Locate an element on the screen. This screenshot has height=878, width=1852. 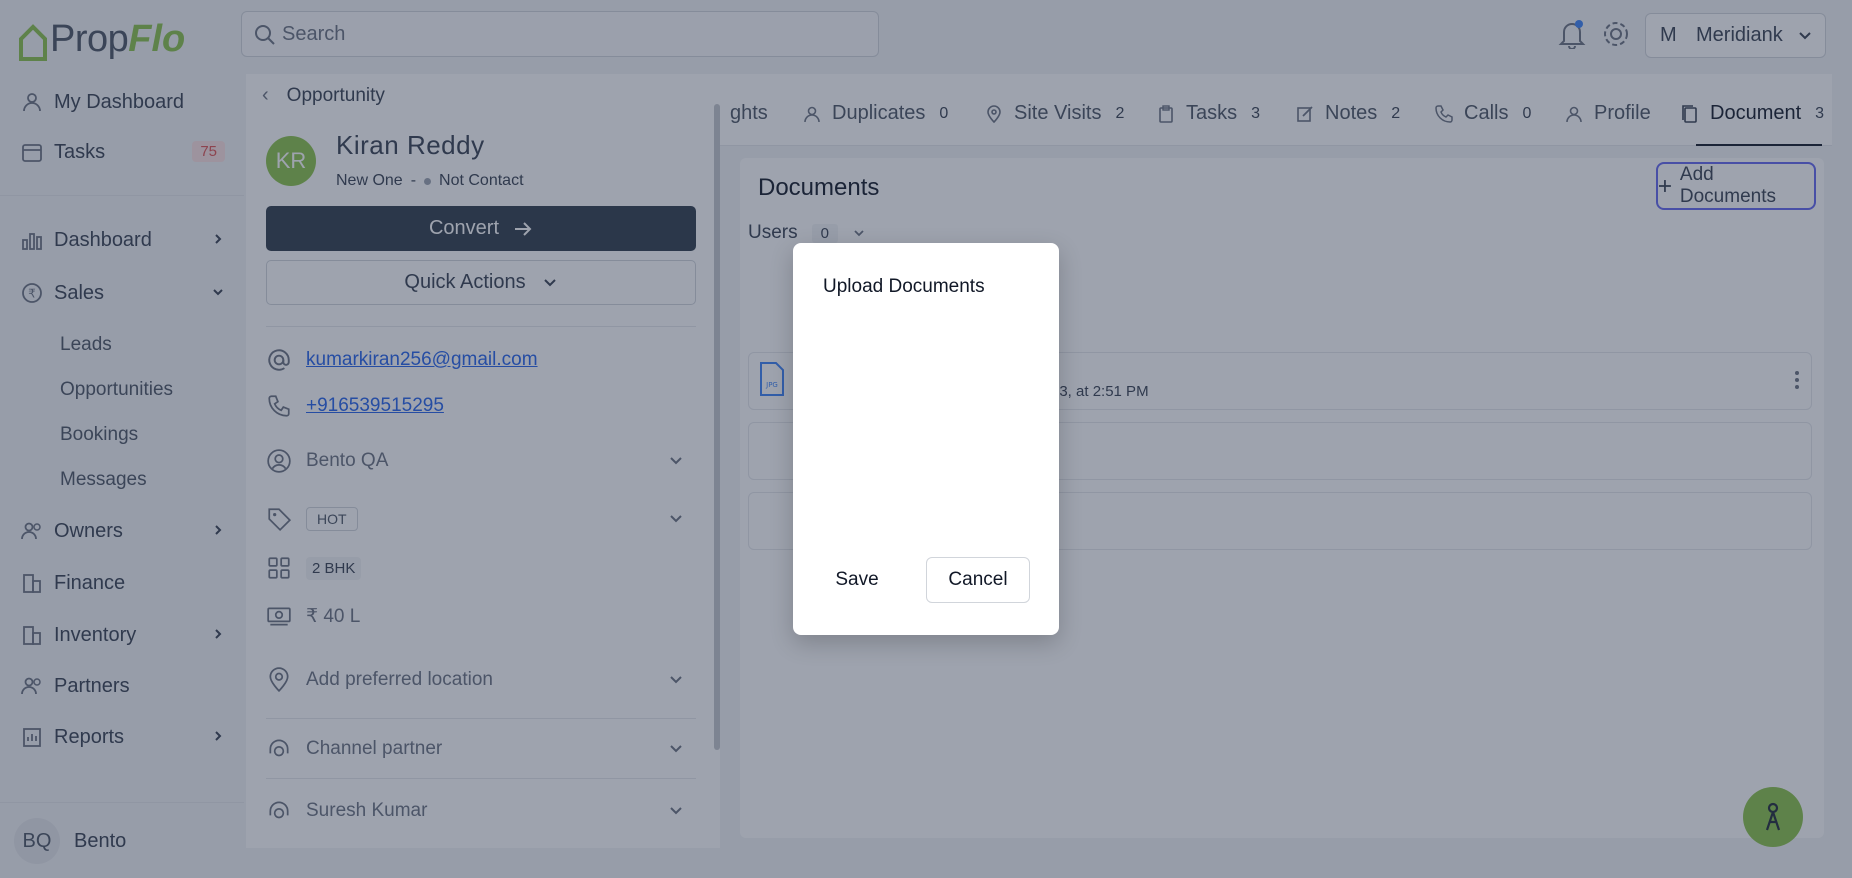
cancel-button: Cancel is located at coordinates (978, 580).